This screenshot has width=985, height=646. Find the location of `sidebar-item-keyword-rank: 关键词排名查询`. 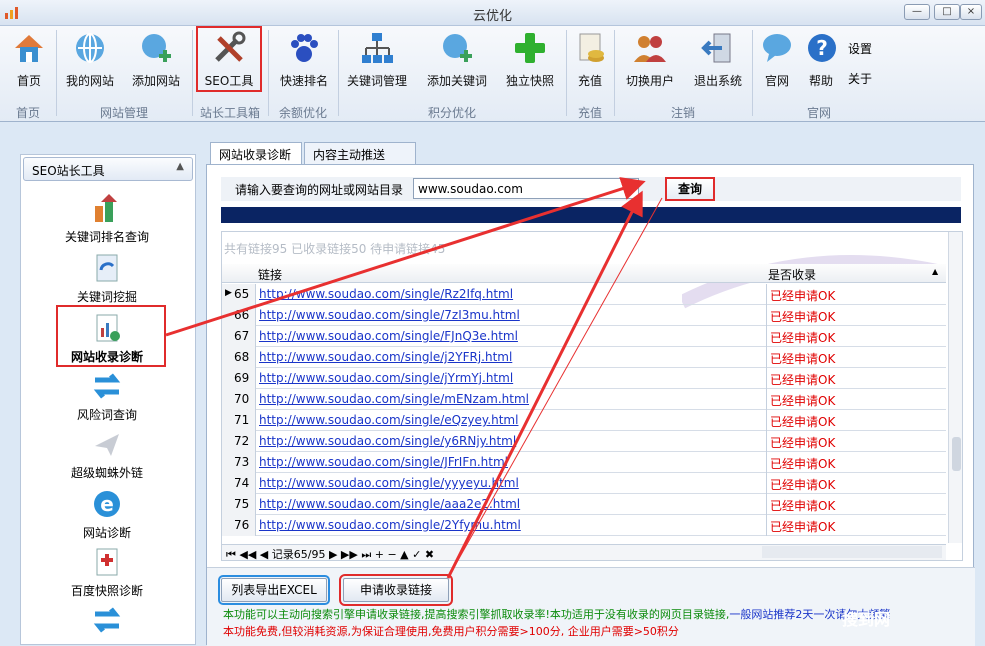

sidebar-item-keyword-rank: 关键词排名查询 is located at coordinates (107, 218).